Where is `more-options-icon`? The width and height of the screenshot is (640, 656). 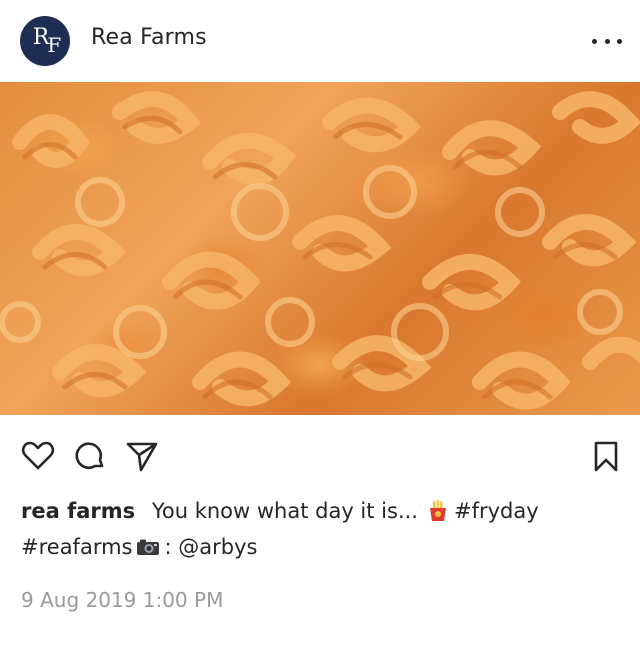 more-options-icon is located at coordinates (607, 41).